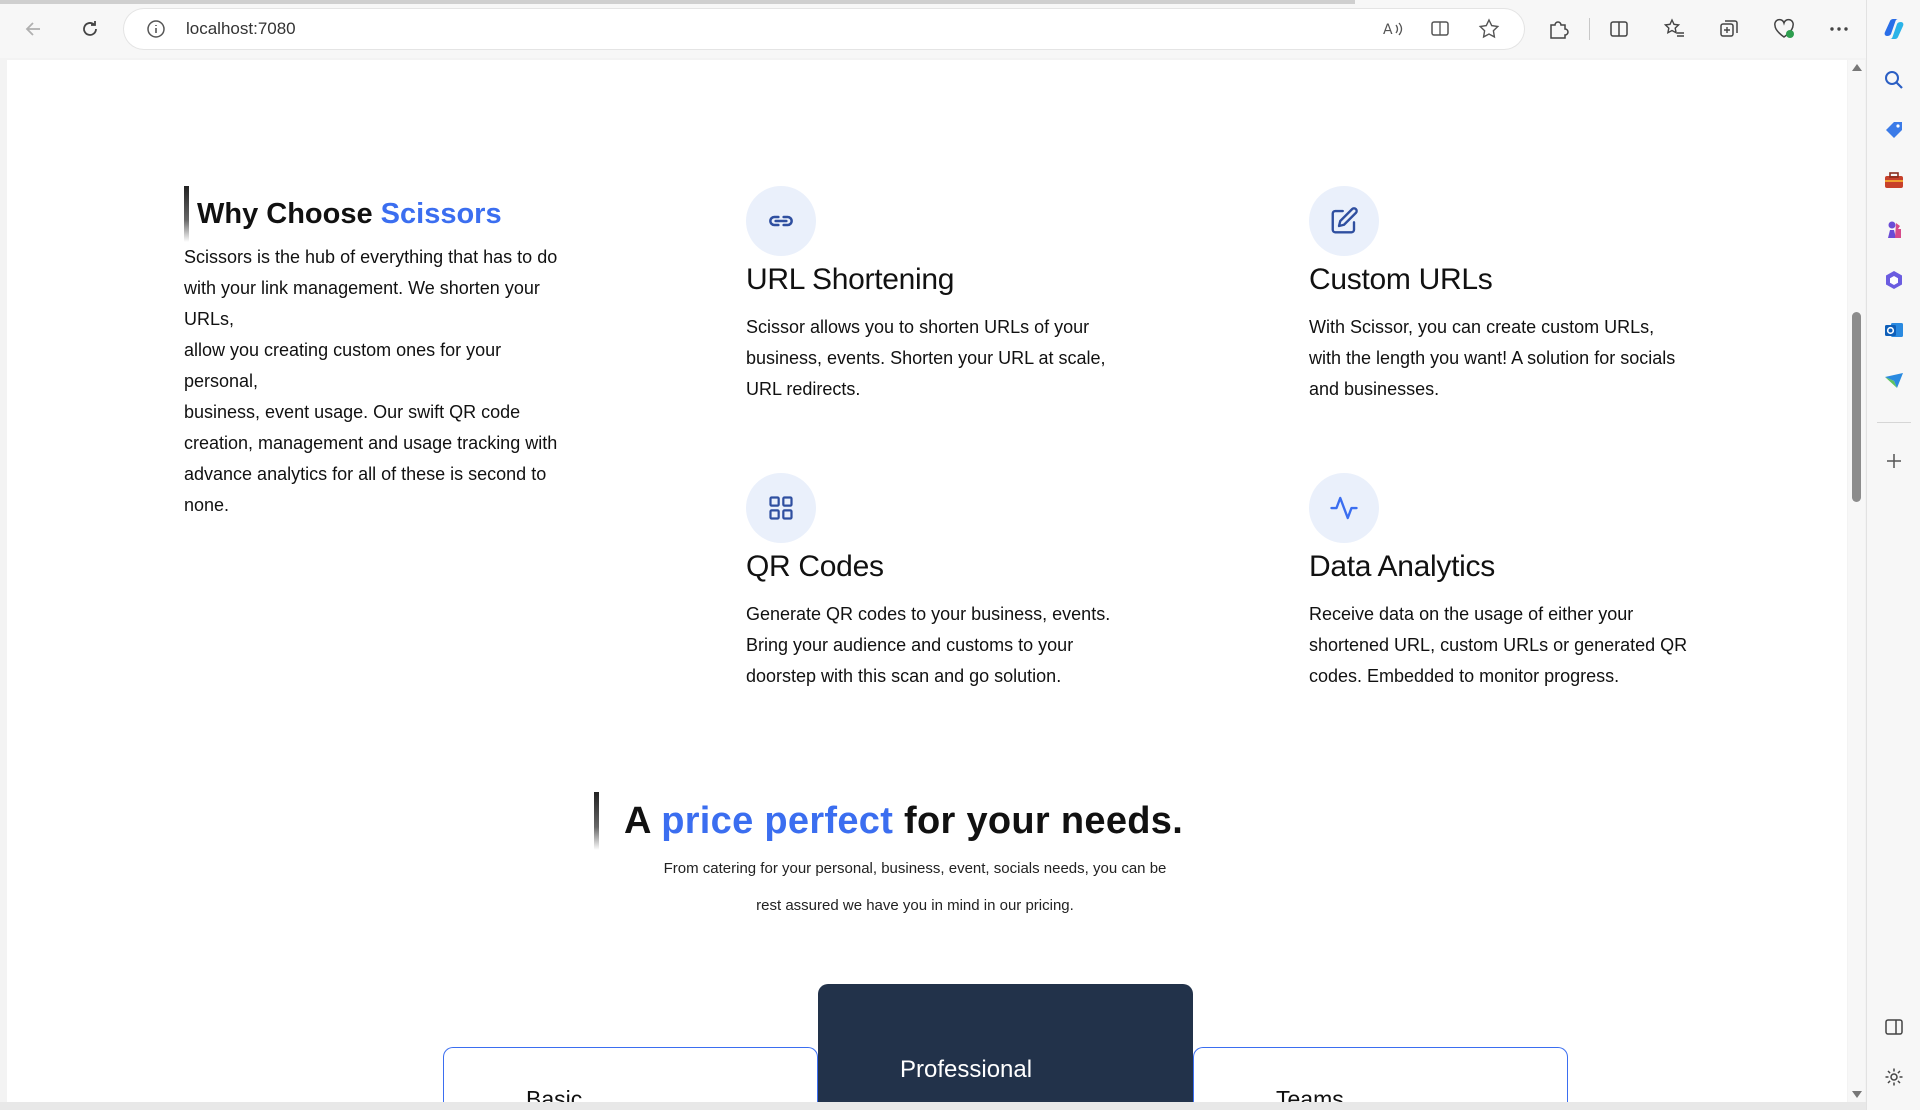 Image resolution: width=1920 pixels, height=1110 pixels. I want to click on panel-icon, so click(1894, 1027).